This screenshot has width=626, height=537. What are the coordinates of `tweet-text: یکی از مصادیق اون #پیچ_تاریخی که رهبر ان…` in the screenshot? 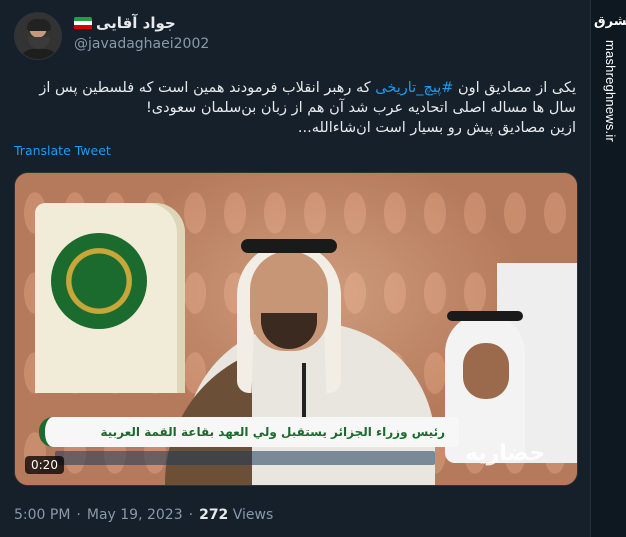 It's located at (295, 108).